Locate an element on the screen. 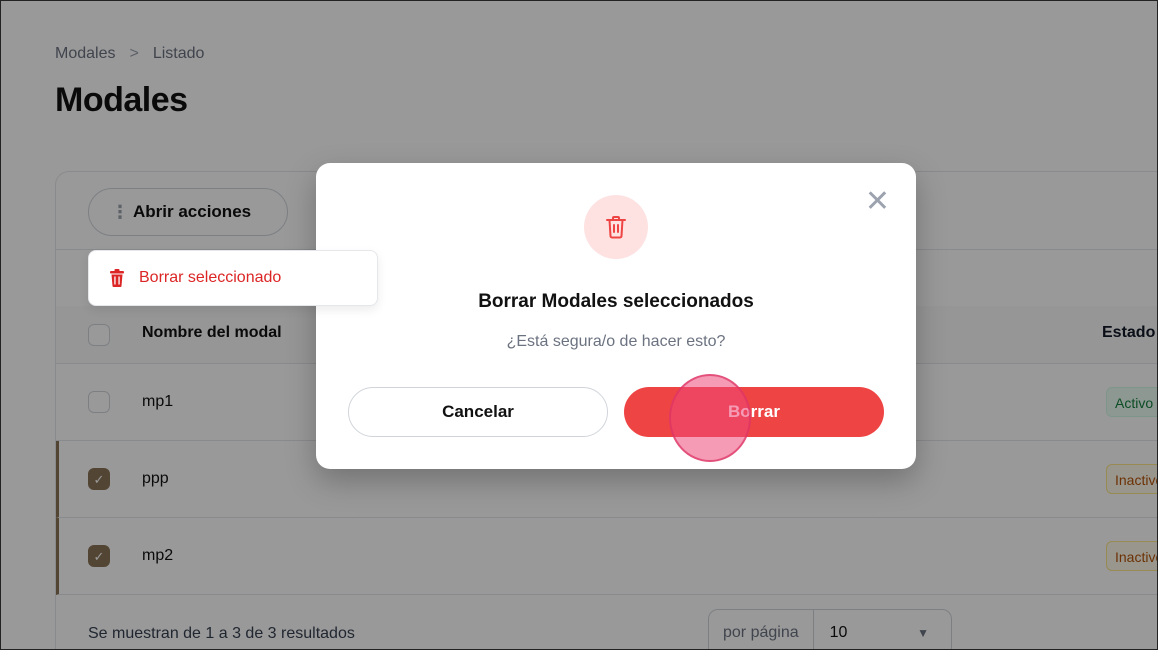  click-indicator is located at coordinates (710, 418).